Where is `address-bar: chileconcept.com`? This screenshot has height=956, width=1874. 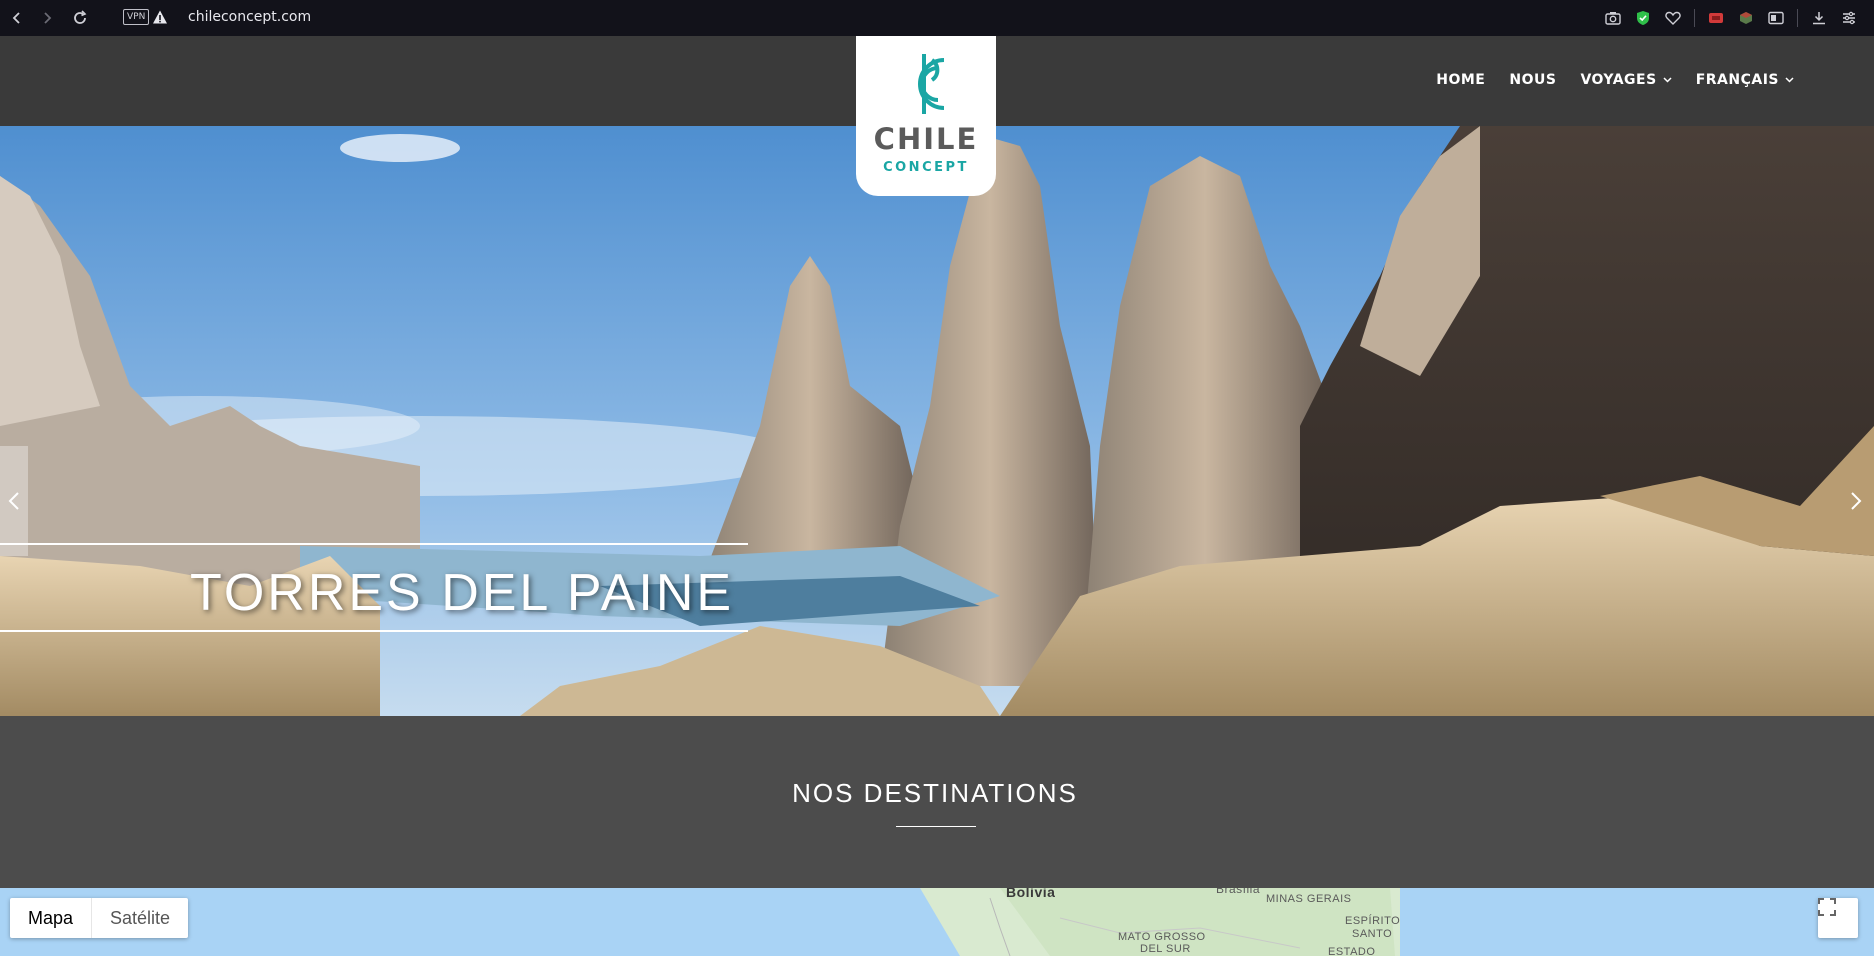
address-bar: chileconcept.com is located at coordinates (249, 17).